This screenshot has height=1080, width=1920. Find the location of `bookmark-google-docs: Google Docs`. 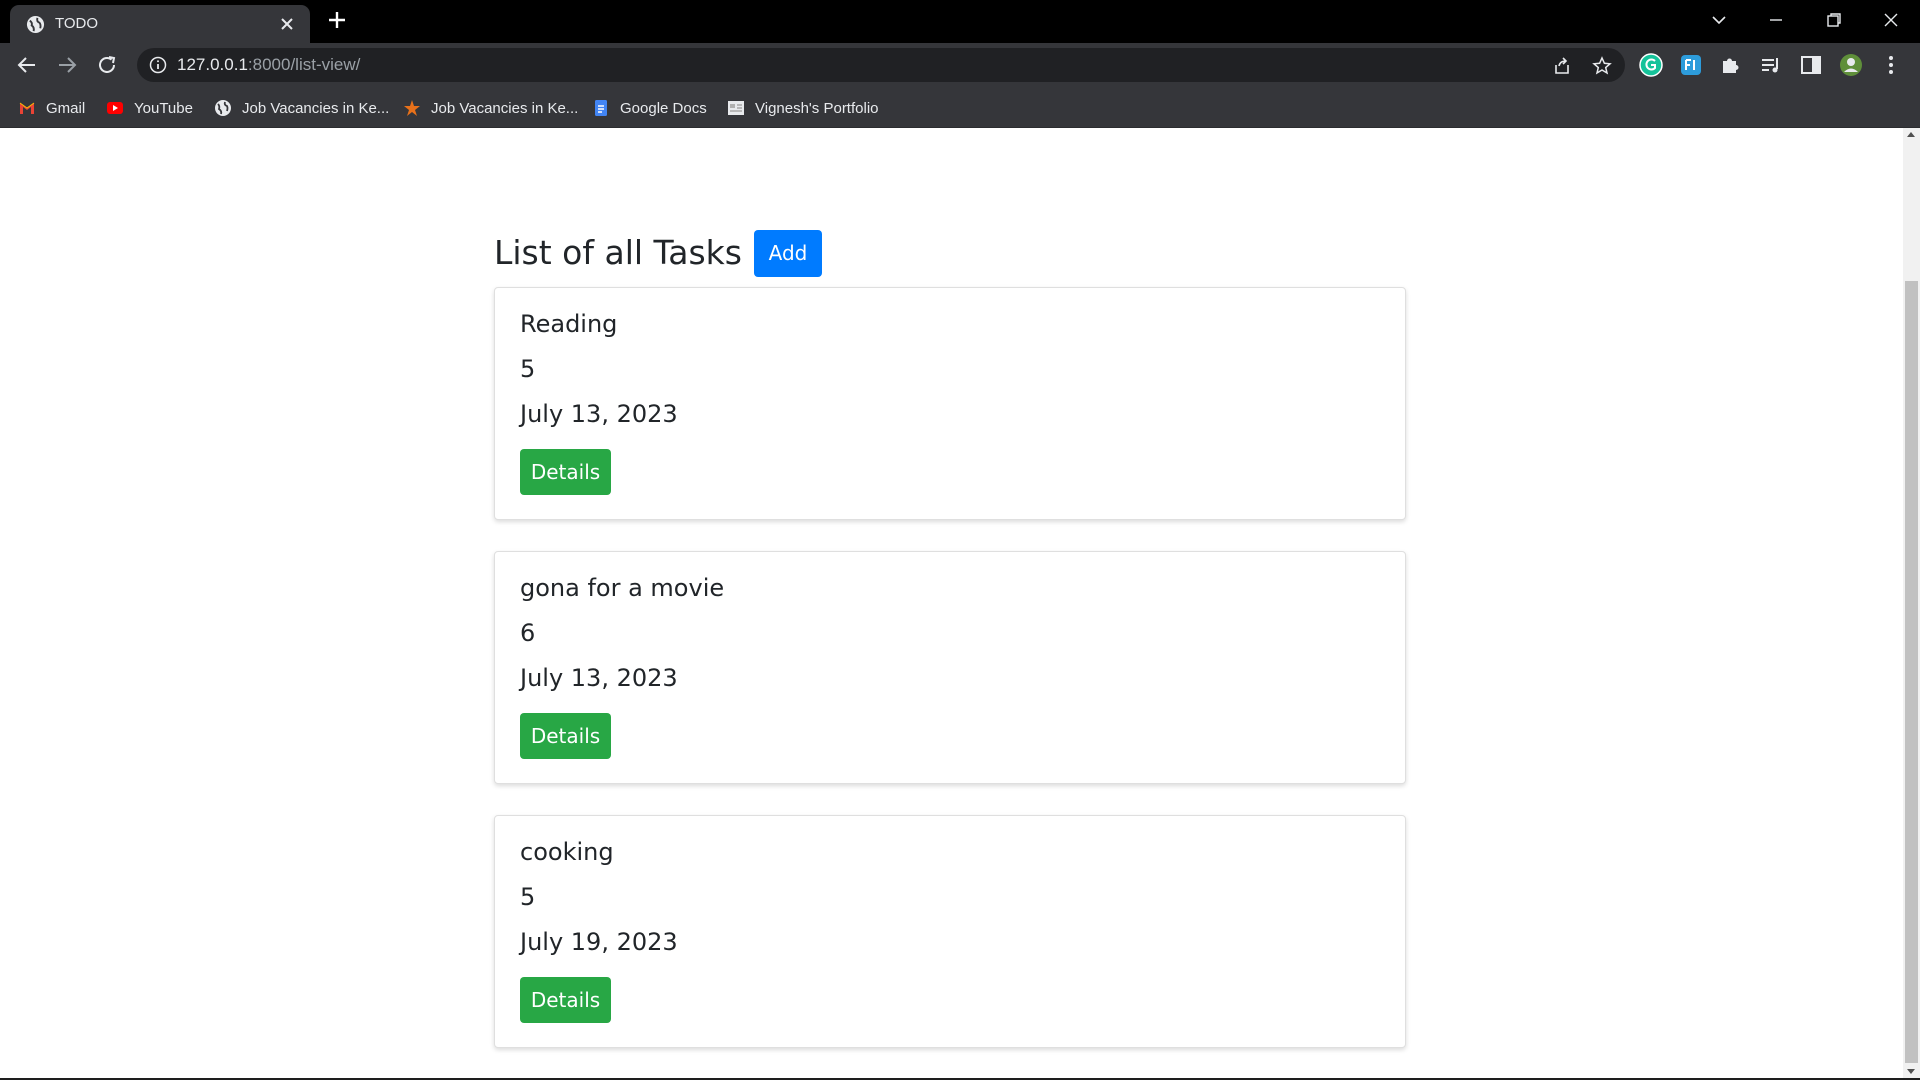

bookmark-google-docs: Google Docs is located at coordinates (649, 108).